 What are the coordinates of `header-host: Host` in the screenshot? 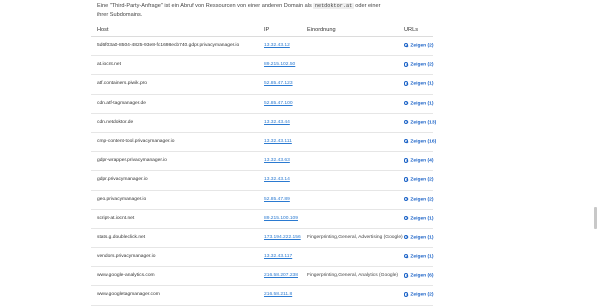 It's located at (103, 30).